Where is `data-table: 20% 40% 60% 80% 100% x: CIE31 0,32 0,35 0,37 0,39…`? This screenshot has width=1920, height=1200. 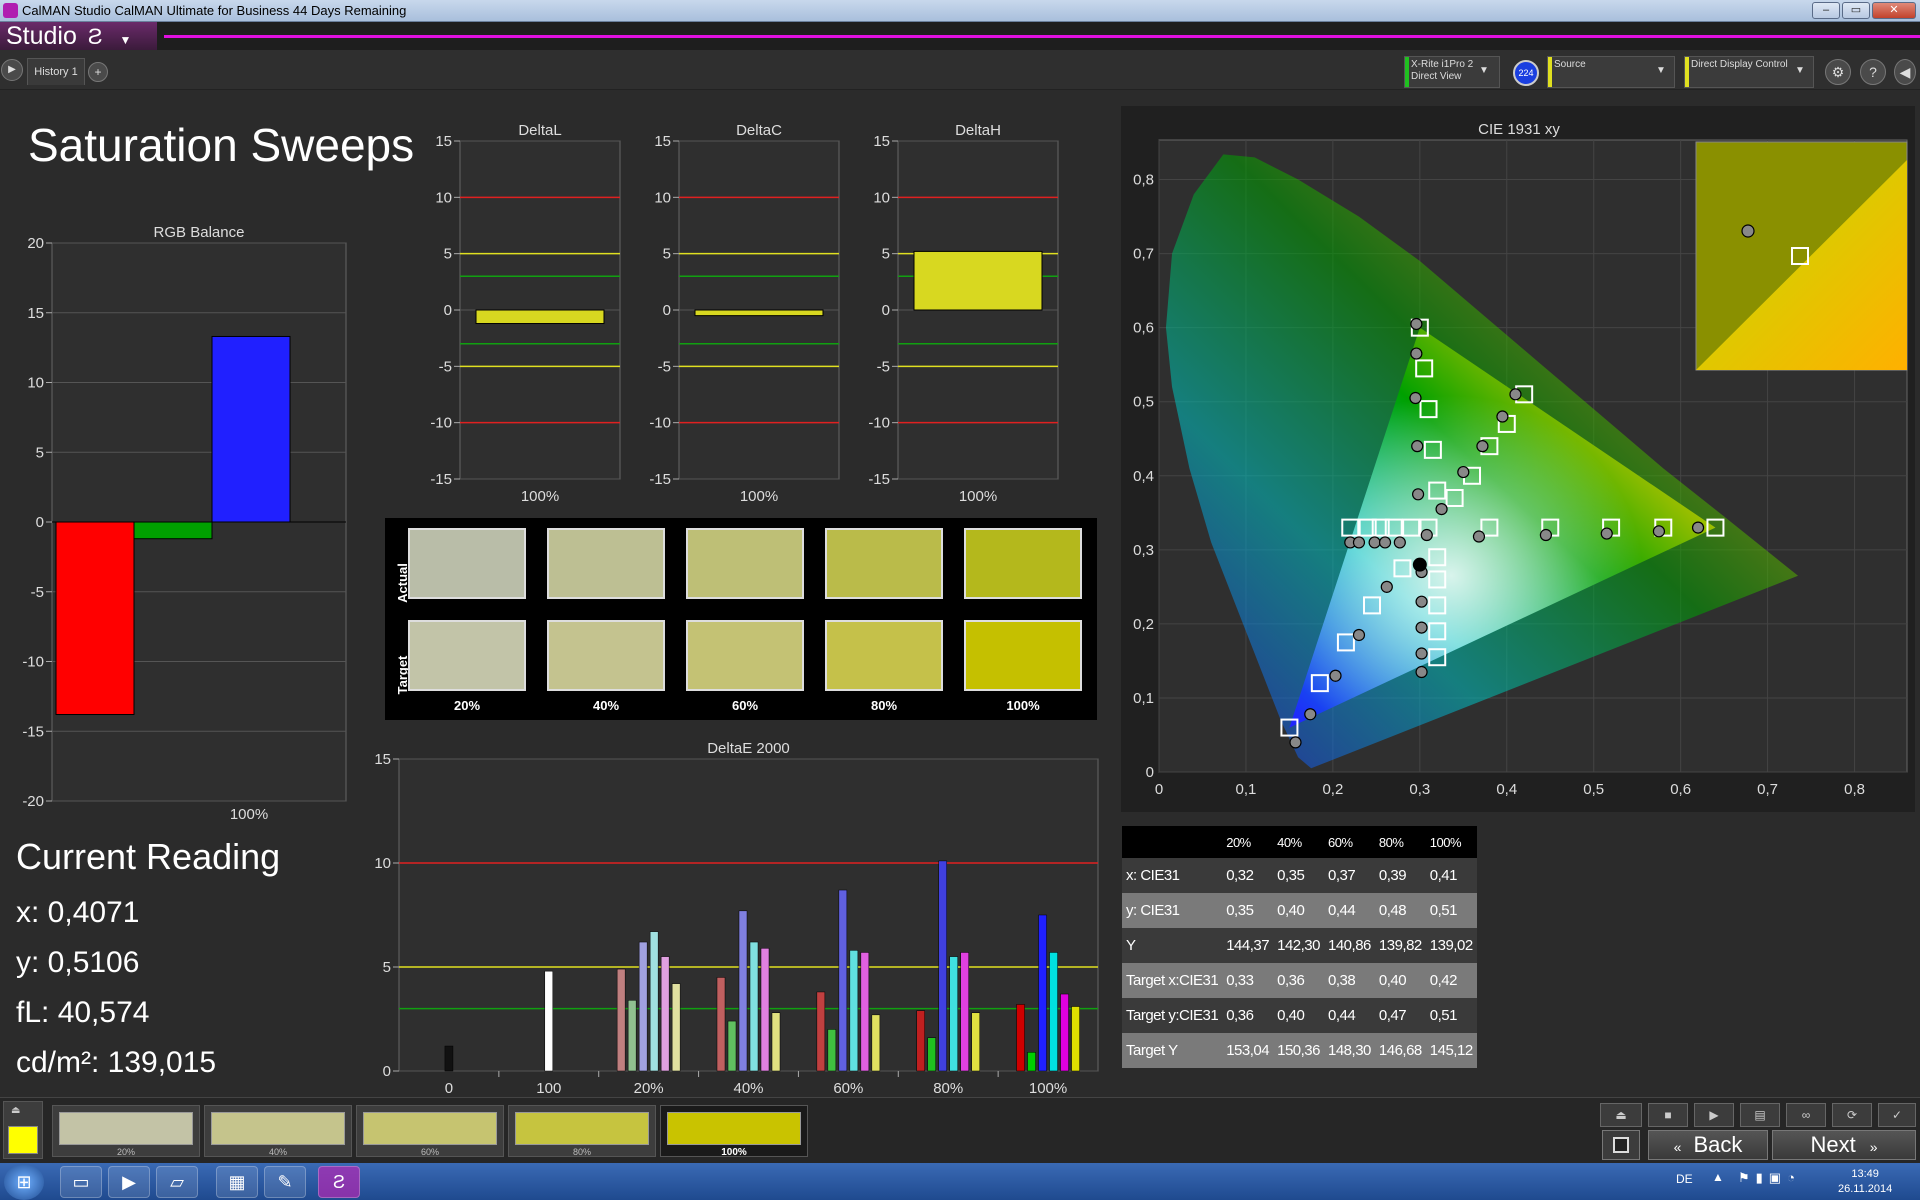 data-table: 20% 40% 60% 80% 100% x: CIE31 0,32 0,35 0,37 0,39… is located at coordinates (1299, 947).